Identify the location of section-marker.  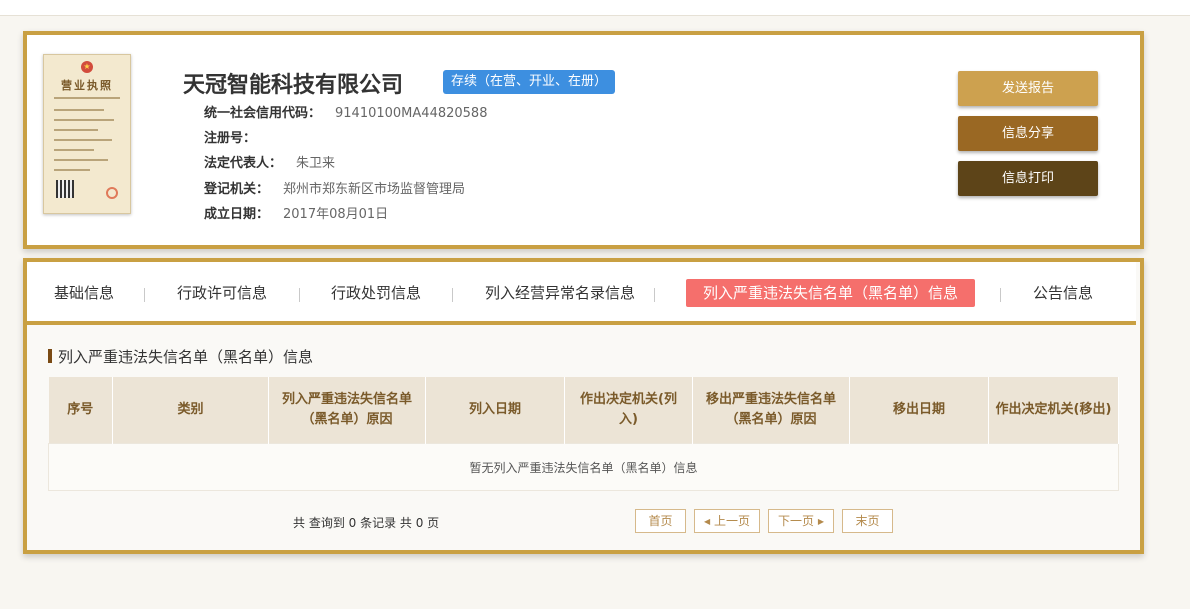
(50, 356).